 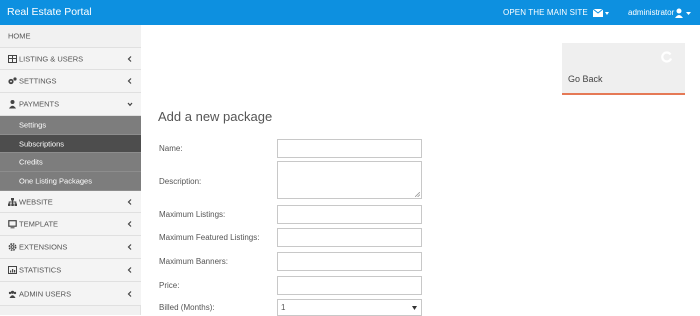 What do you see at coordinates (187, 307) in the screenshot?
I see `billed-months-label: Billed (Months):` at bounding box center [187, 307].